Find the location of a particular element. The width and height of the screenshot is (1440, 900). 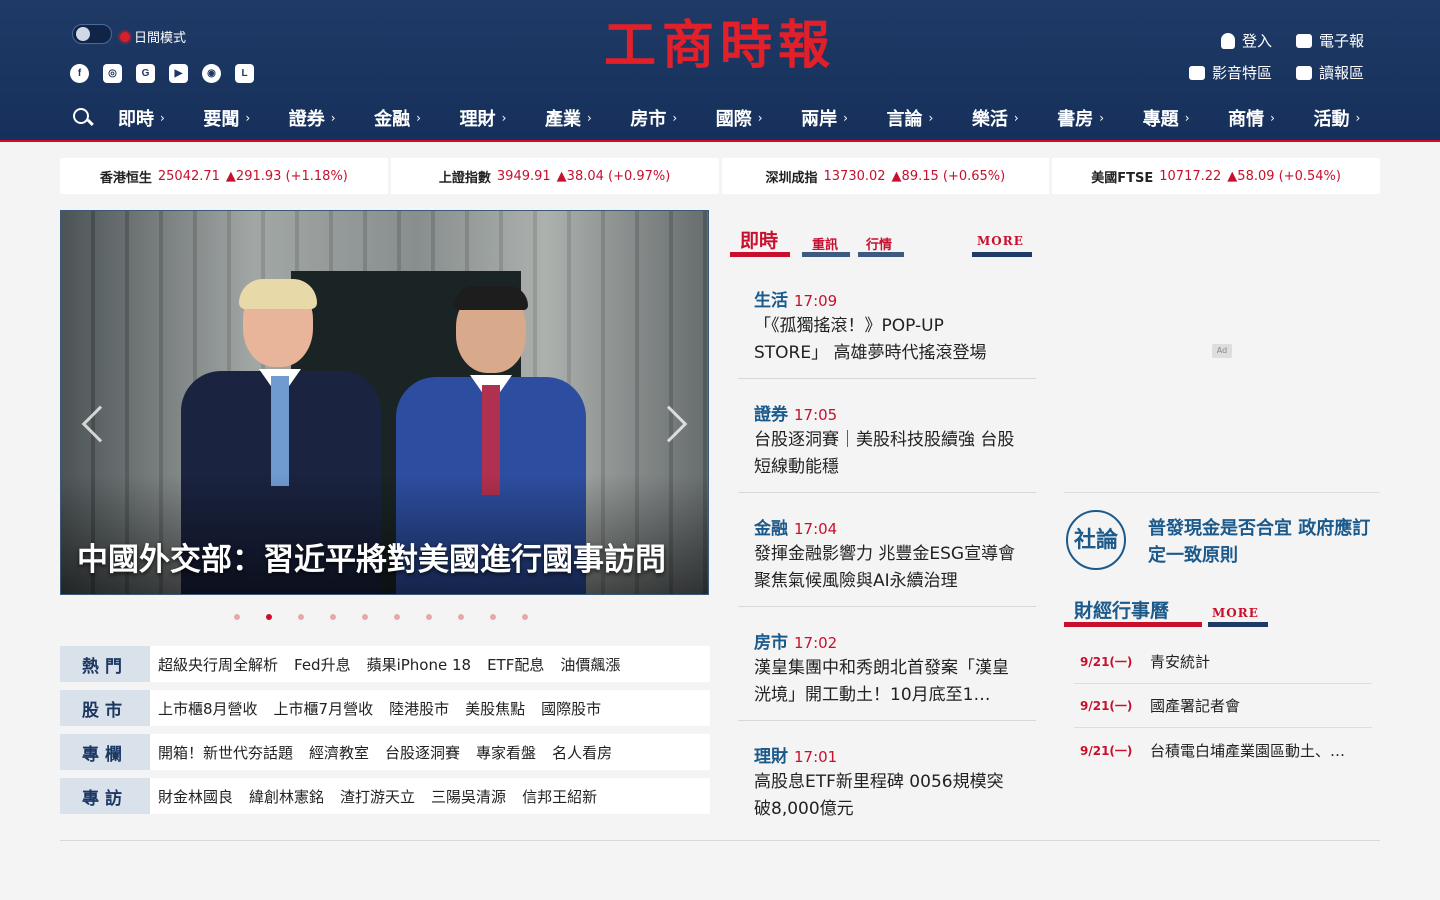

nav-label: 專題 is located at coordinates (1160, 119).